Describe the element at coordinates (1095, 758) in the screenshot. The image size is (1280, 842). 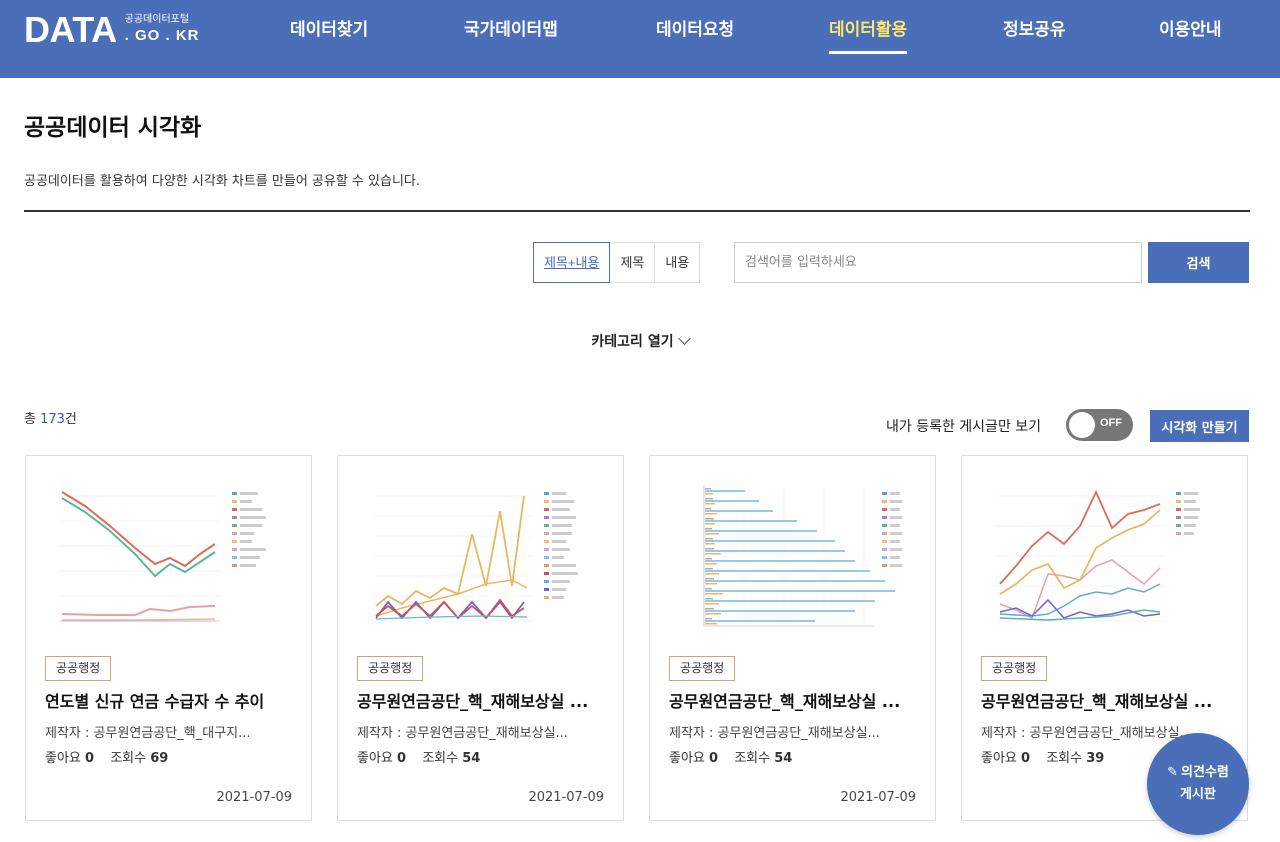
I see `views-count: 39` at that location.